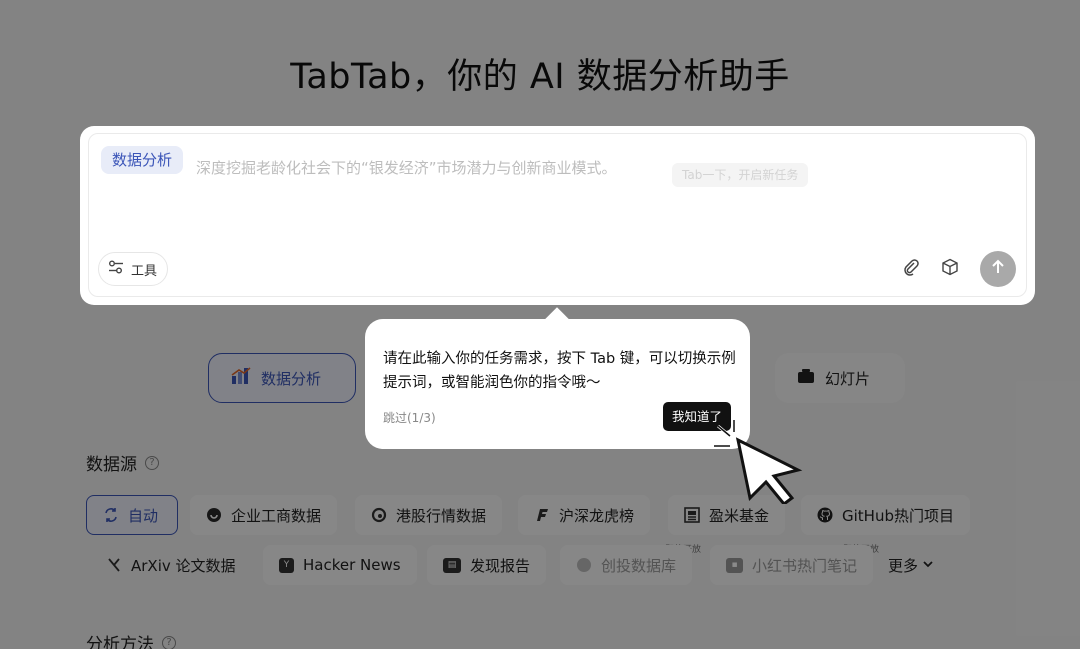 The image size is (1080, 649). I want to click on tools-button: 工具, so click(133, 269).